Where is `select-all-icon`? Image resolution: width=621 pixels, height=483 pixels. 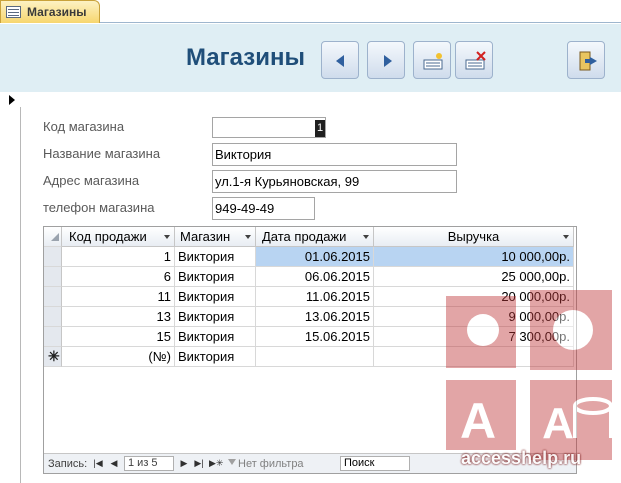
select-all-icon is located at coordinates (55, 237).